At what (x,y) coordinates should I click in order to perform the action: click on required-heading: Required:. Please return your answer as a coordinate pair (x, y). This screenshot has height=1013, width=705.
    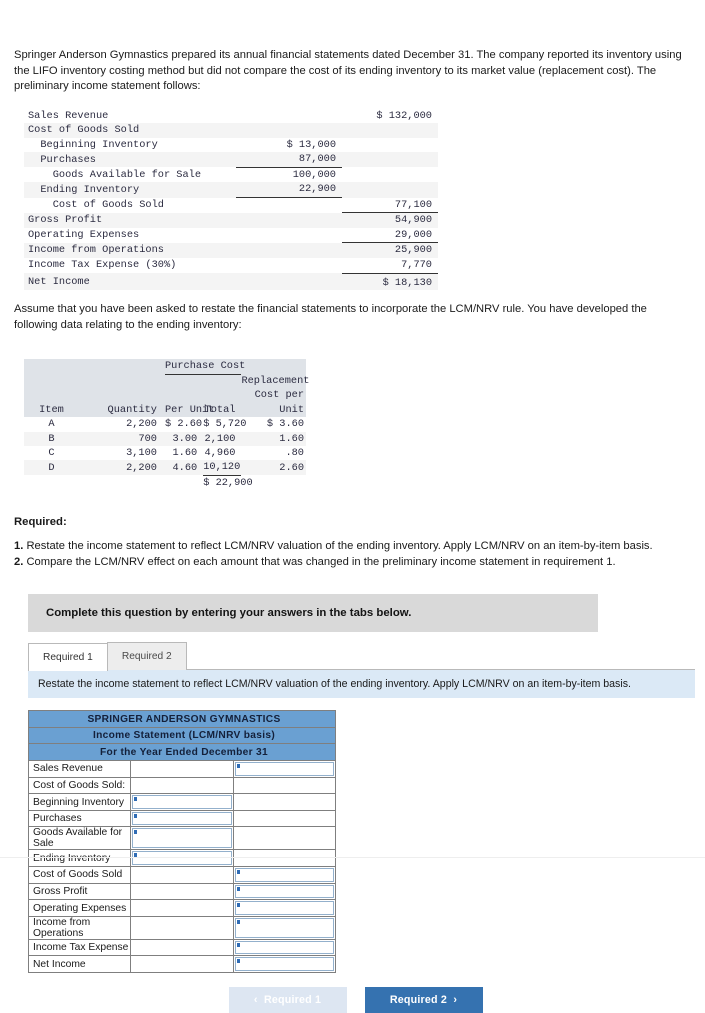
    Looking at the image, I should click on (40, 522).